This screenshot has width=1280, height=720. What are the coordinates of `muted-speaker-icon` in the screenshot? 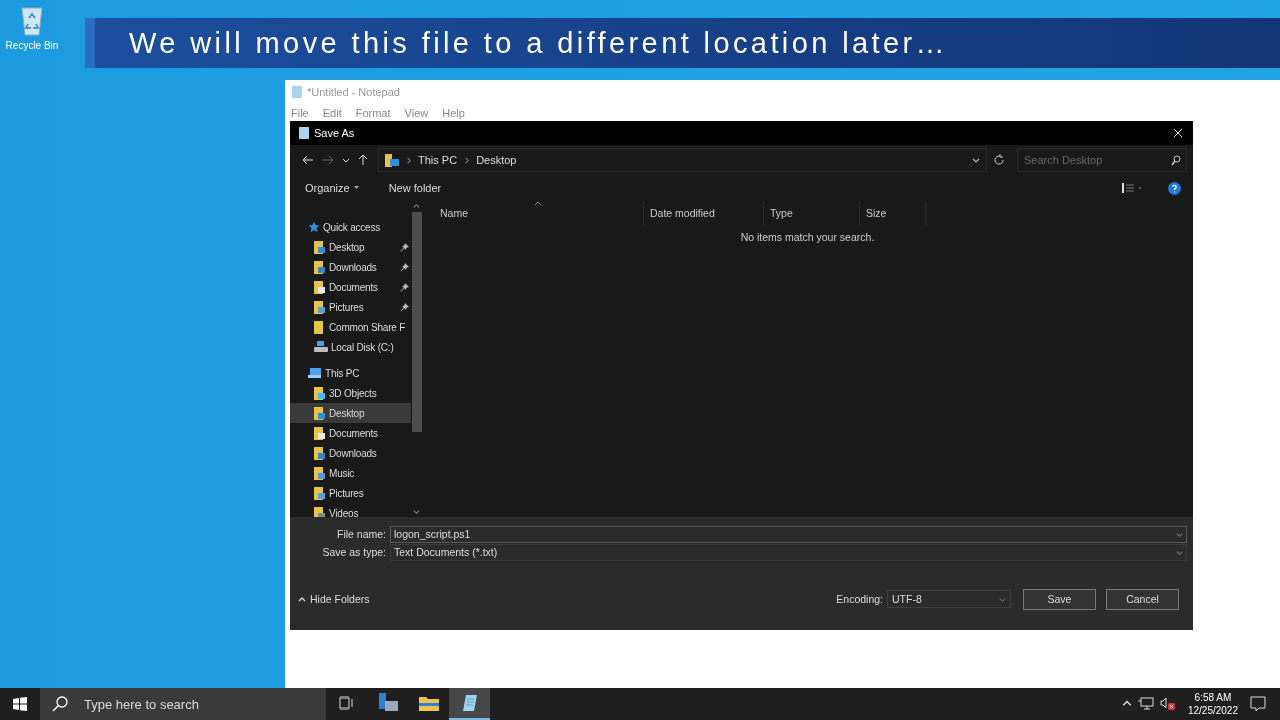 It's located at (1167, 704).